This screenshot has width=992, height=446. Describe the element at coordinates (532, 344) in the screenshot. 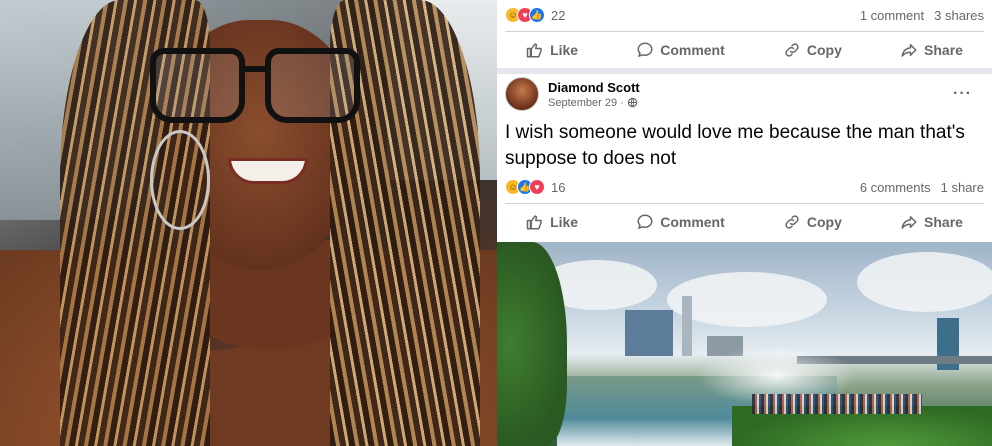

I see `tree-foreground` at that location.